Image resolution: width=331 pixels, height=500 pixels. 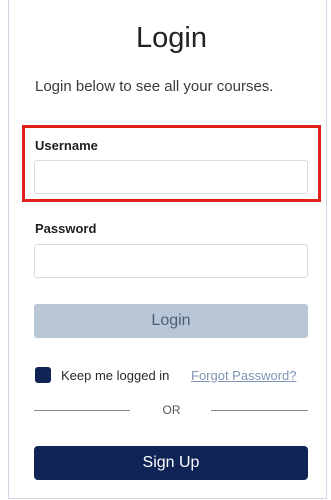 What do you see at coordinates (244, 375) in the screenshot?
I see `forgot-password-link: Forgot Password?` at bounding box center [244, 375].